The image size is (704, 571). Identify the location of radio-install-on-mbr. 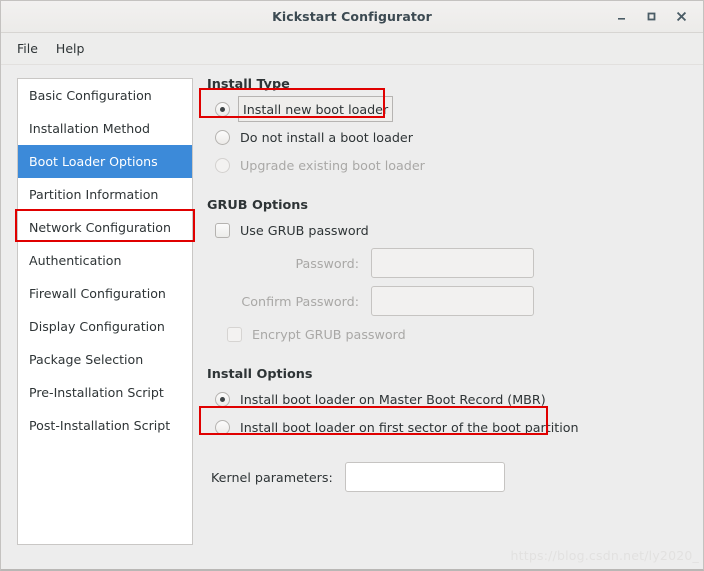
(222, 399).